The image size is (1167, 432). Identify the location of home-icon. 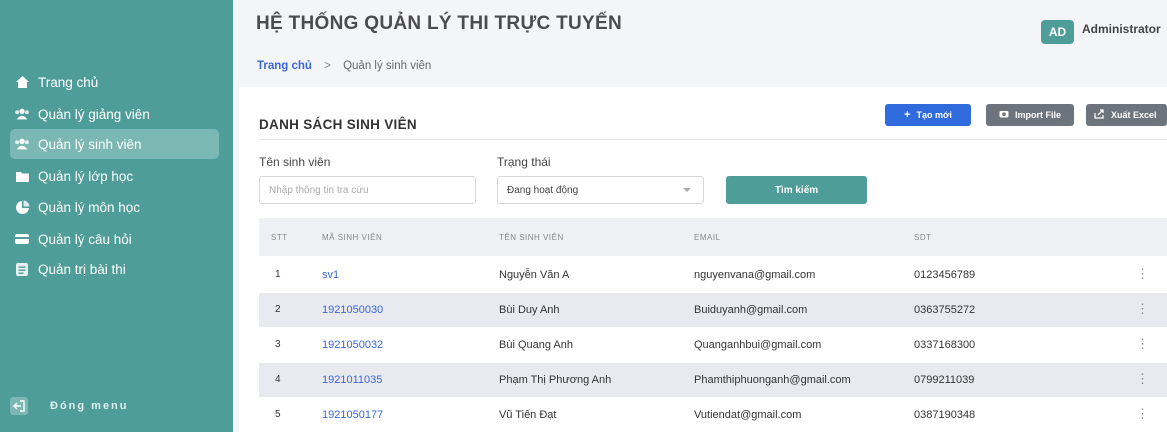
(22, 82).